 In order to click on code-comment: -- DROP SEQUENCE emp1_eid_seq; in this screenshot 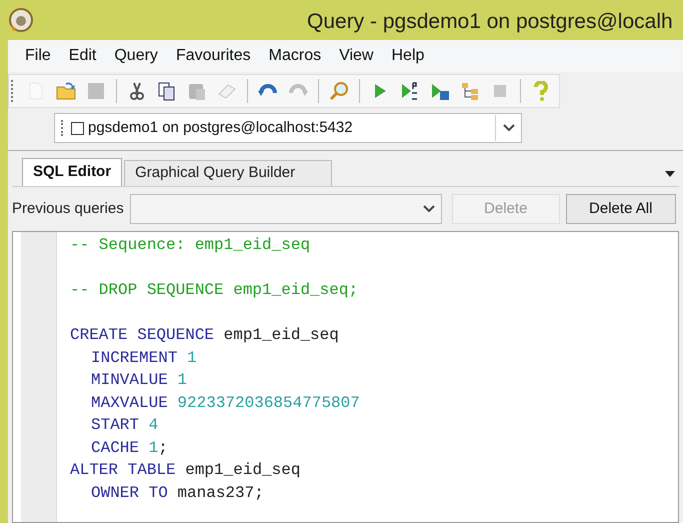, I will do `click(214, 290)`.